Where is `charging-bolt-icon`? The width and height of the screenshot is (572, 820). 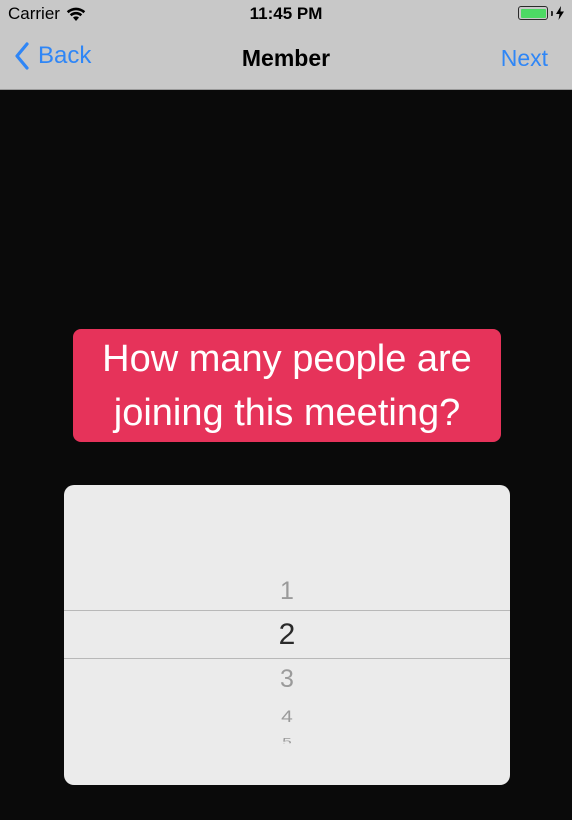
charging-bolt-icon is located at coordinates (560, 13).